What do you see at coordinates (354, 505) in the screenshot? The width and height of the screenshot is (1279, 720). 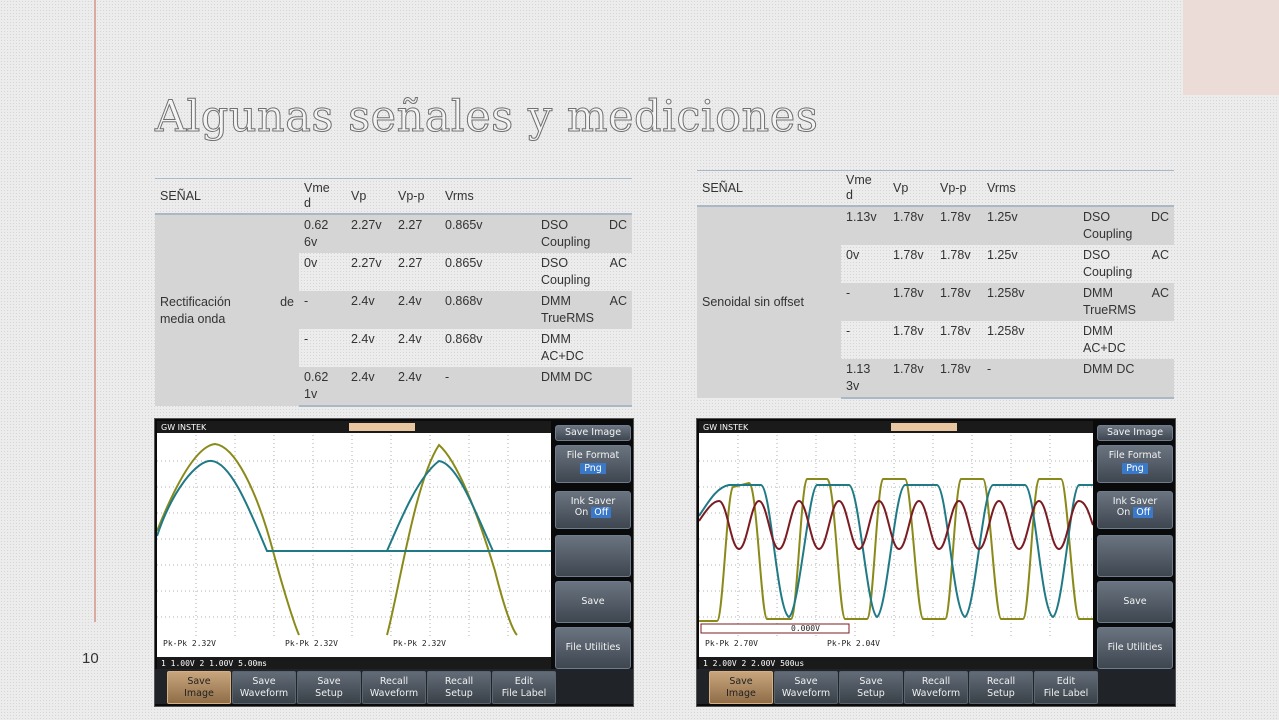 I see `ch2-trace` at bounding box center [354, 505].